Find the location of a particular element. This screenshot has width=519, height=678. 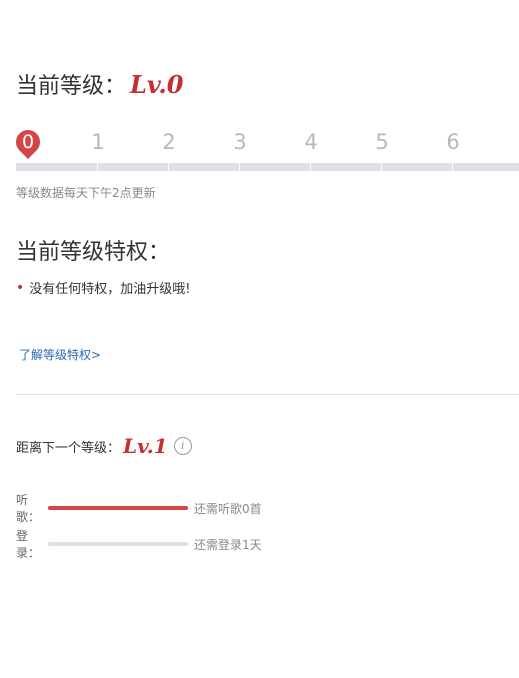

divider is located at coordinates (267, 394).